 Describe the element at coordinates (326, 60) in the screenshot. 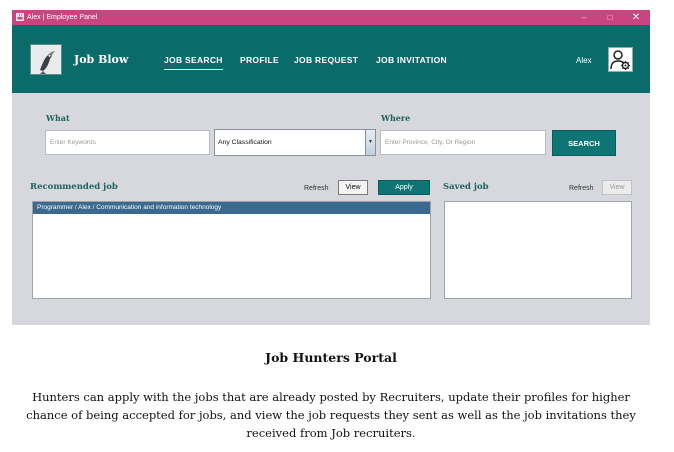

I see `nav-job-request: JOB REQUEST` at that location.